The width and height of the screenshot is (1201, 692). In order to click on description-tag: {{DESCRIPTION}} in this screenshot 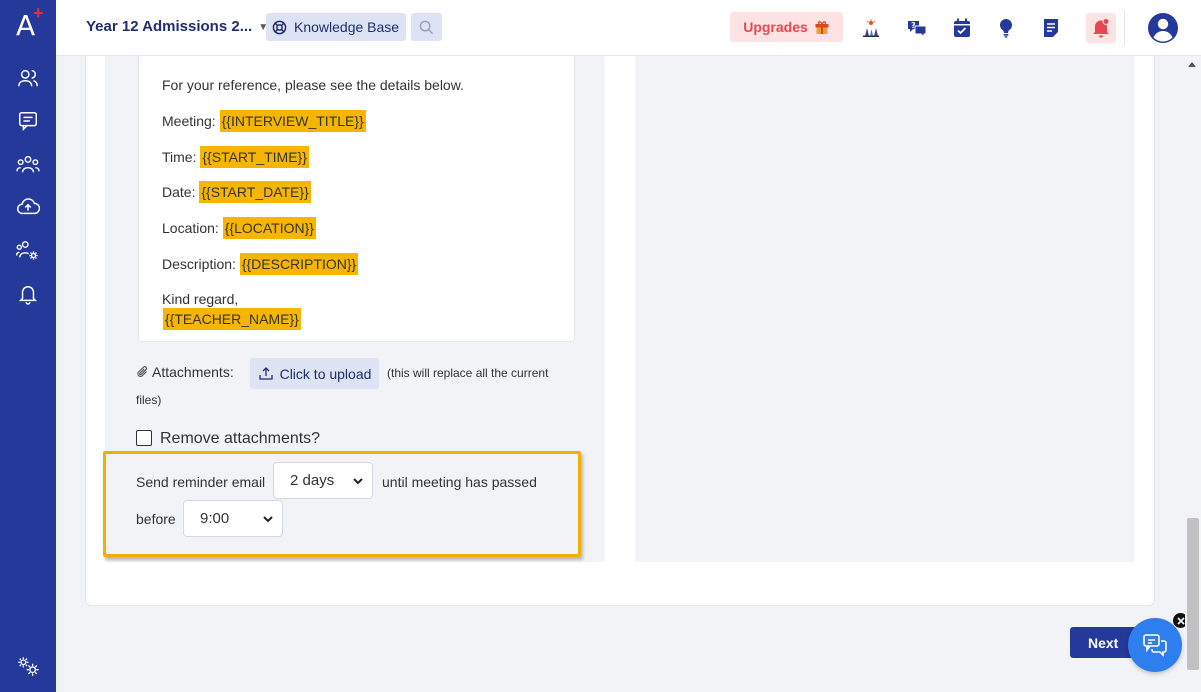, I will do `click(299, 264)`.